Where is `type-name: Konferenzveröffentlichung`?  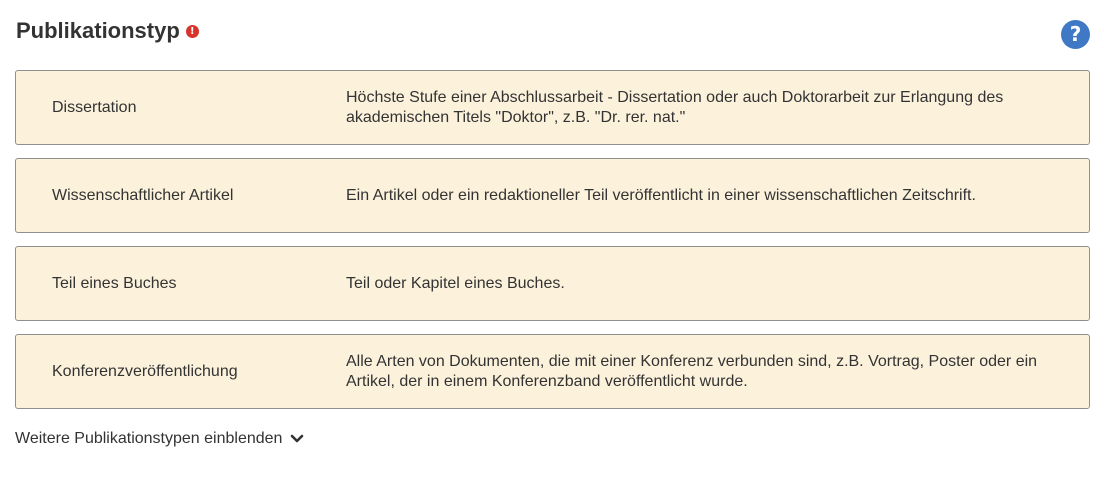 type-name: Konferenzveröffentlichung is located at coordinates (145, 371).